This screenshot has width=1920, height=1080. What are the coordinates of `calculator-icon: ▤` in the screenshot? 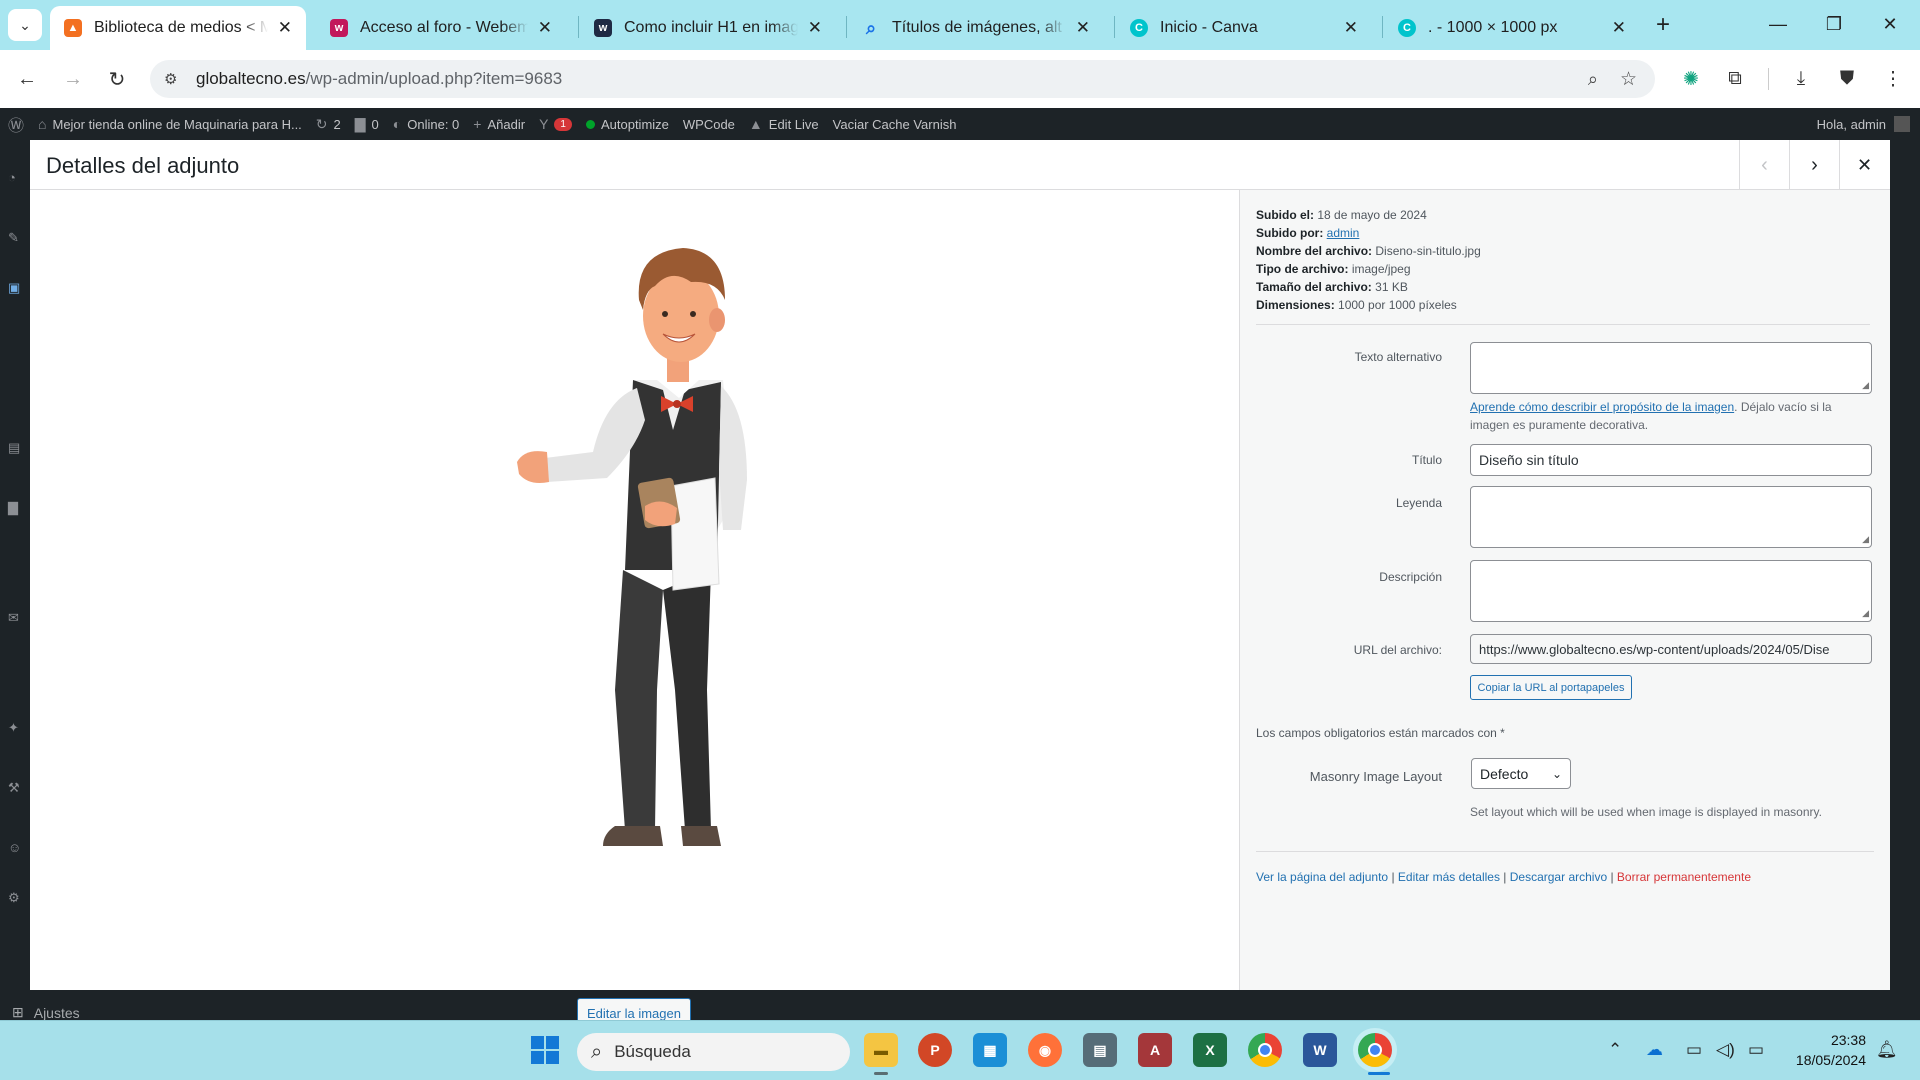 It's located at (1100, 1050).